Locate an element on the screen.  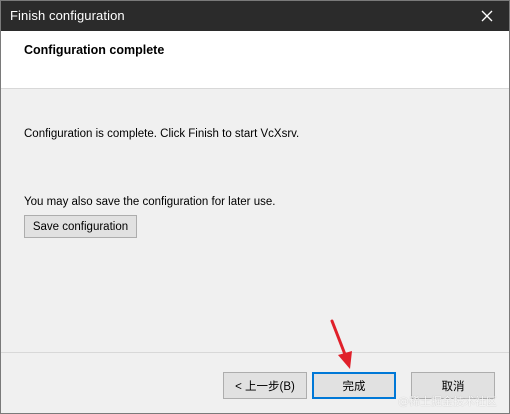
red-arrow-icon is located at coordinates (341, 344).